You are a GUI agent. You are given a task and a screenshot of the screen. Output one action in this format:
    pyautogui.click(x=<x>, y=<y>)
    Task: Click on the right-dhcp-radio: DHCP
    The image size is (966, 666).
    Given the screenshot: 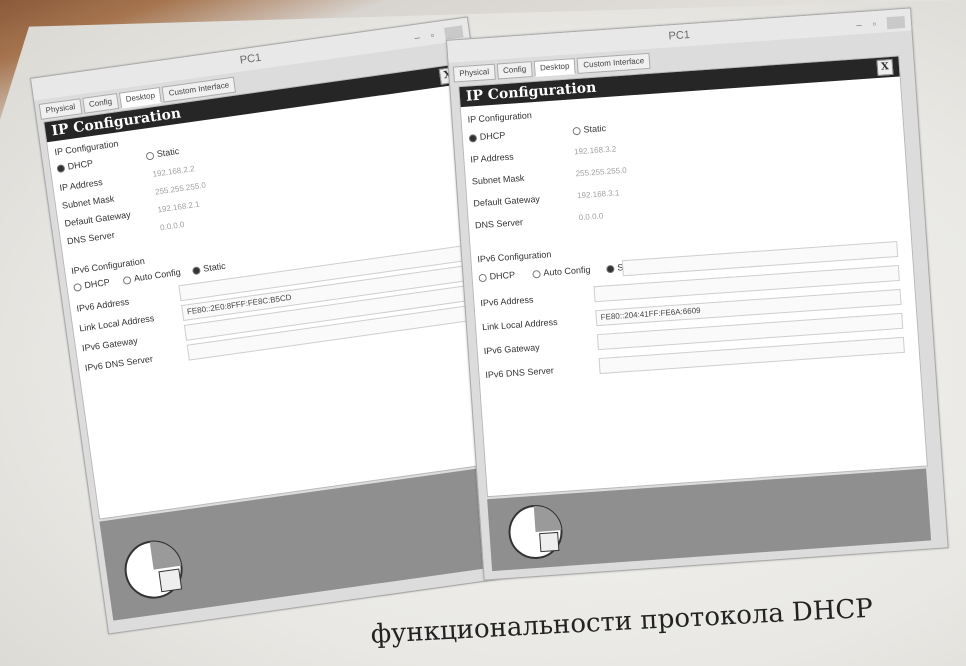 What is the action you would take?
    pyautogui.click(x=487, y=136)
    